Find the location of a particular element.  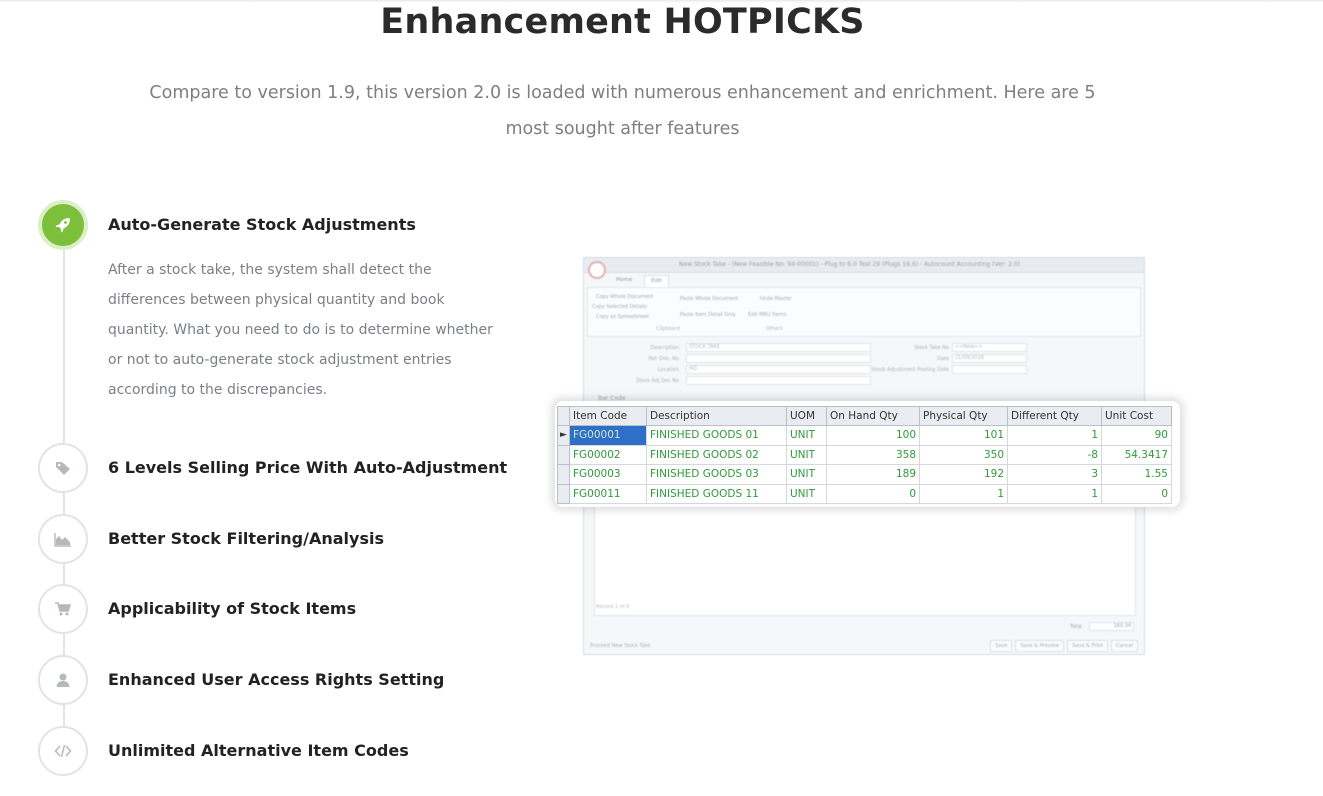

table-cell: 358 is located at coordinates (873, 454).